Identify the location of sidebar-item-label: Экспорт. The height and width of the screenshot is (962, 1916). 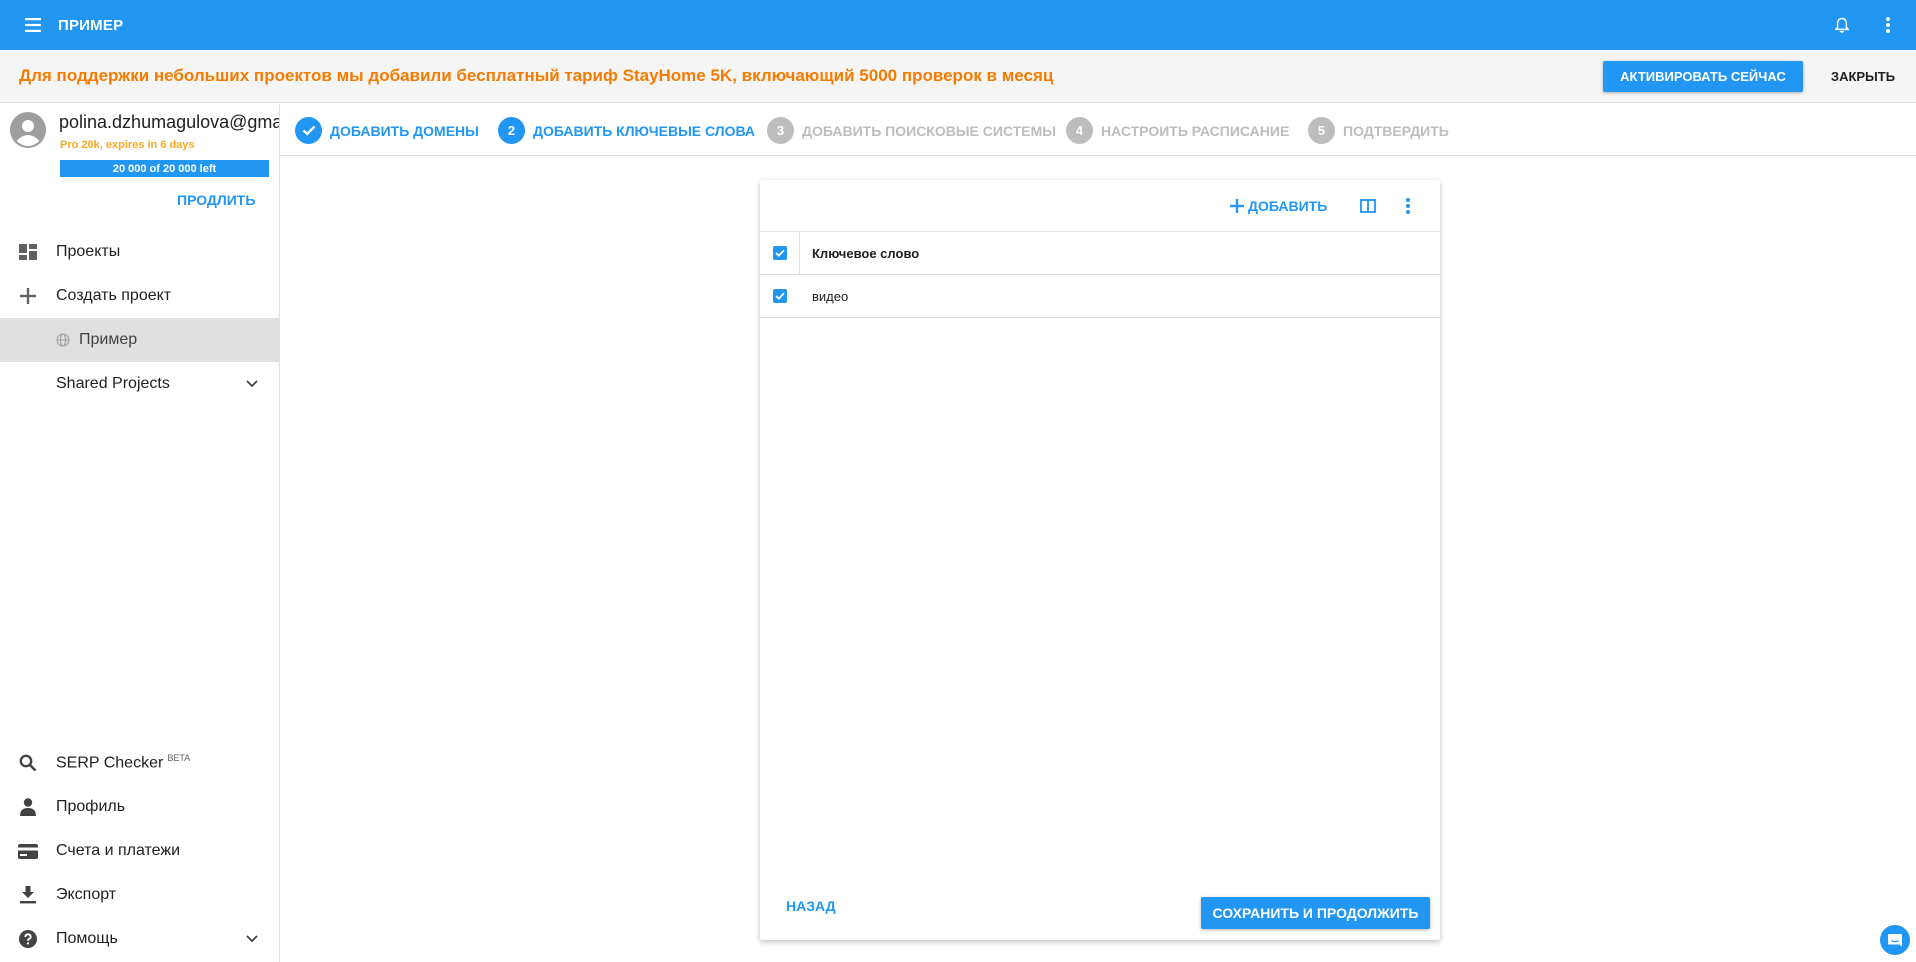
(86, 894).